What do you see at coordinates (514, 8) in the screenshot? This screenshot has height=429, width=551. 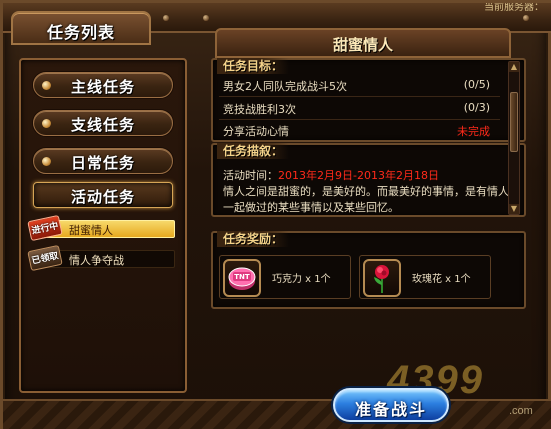 I see `server-label: 当前服务器：` at bounding box center [514, 8].